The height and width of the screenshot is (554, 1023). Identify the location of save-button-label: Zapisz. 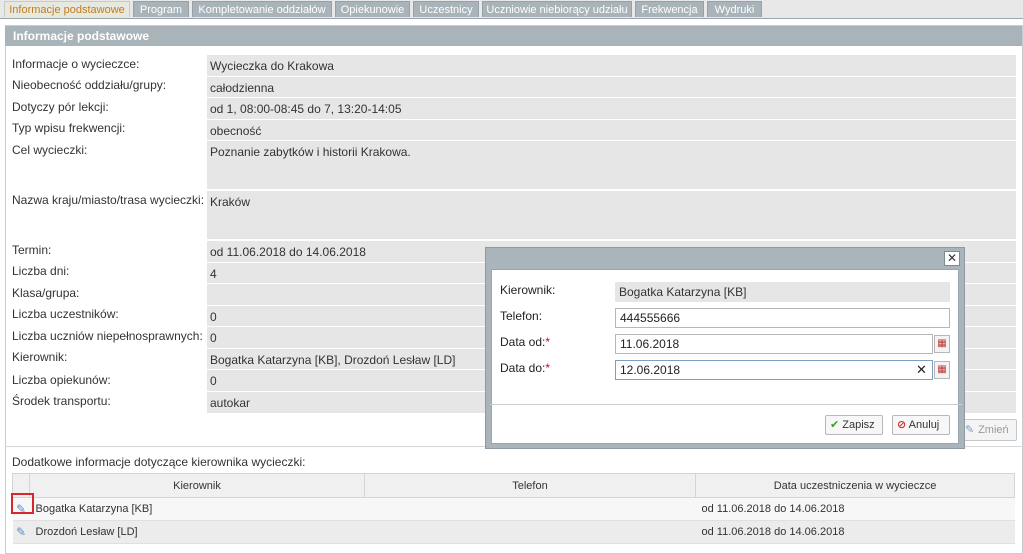
(858, 425).